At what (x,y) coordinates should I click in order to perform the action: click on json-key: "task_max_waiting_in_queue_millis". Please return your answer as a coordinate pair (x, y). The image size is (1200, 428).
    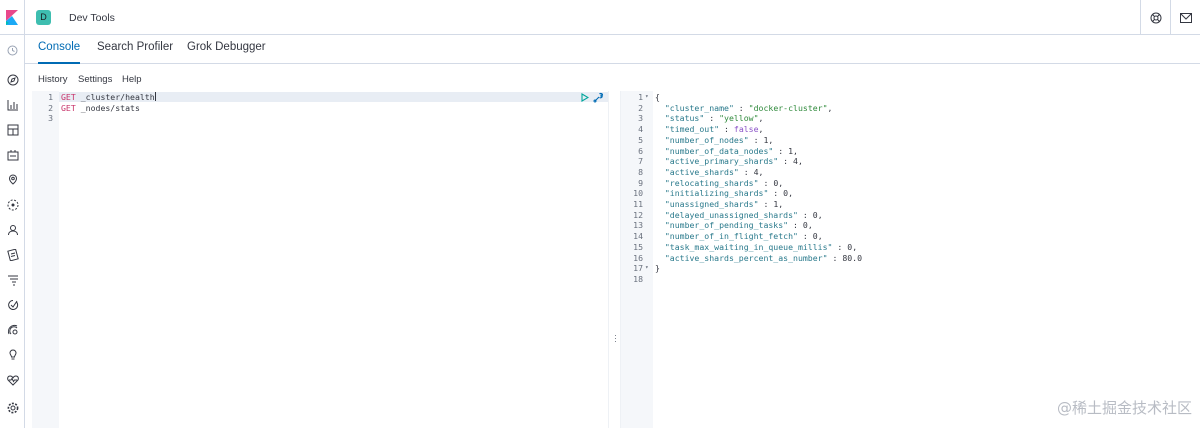
    Looking at the image, I should click on (748, 246).